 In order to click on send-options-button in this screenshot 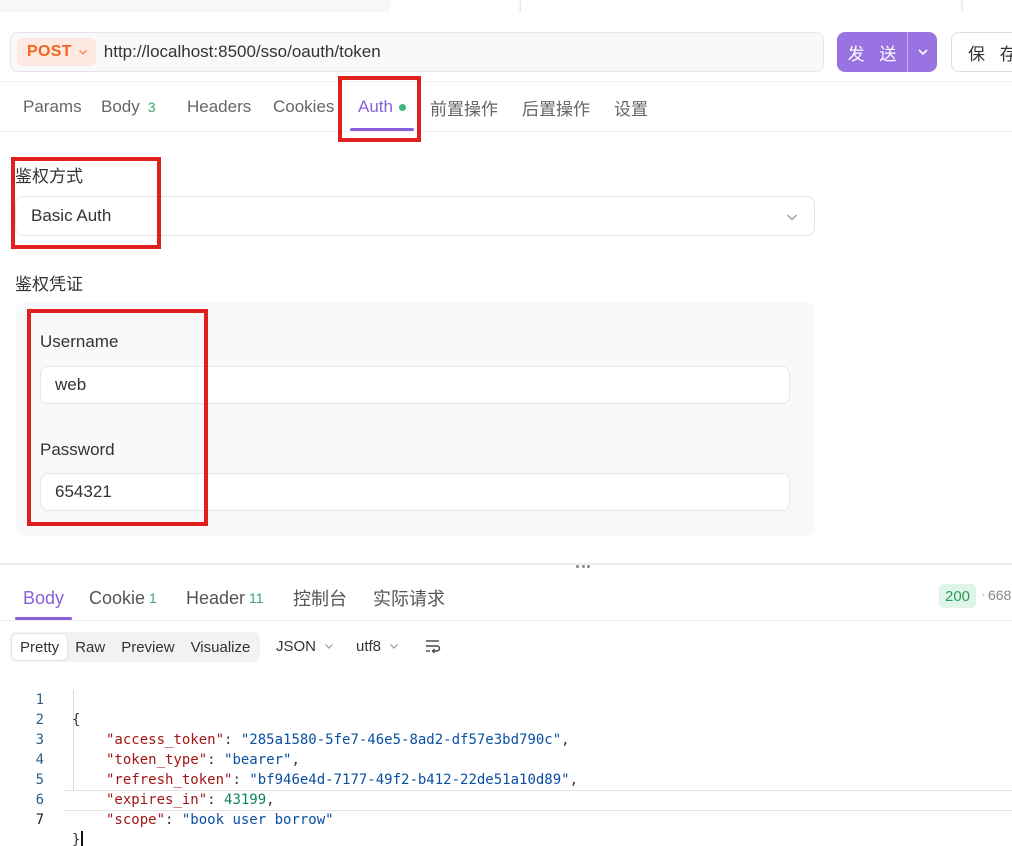, I will do `click(922, 52)`.